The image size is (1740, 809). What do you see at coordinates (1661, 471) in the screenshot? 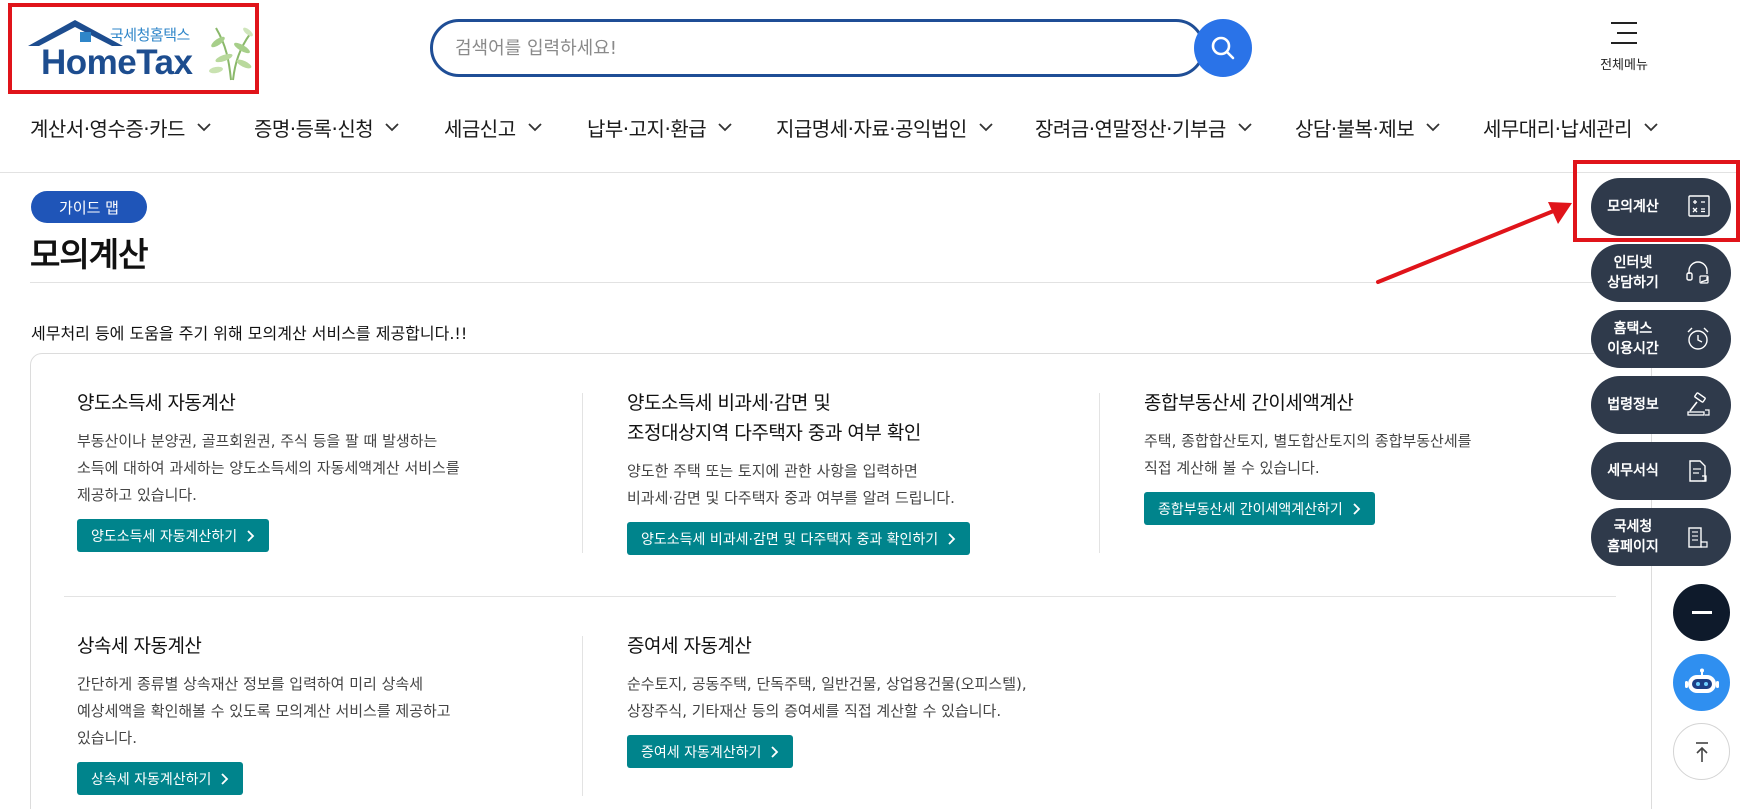
I see `quick-tax-forms-button: 세무서식` at bounding box center [1661, 471].